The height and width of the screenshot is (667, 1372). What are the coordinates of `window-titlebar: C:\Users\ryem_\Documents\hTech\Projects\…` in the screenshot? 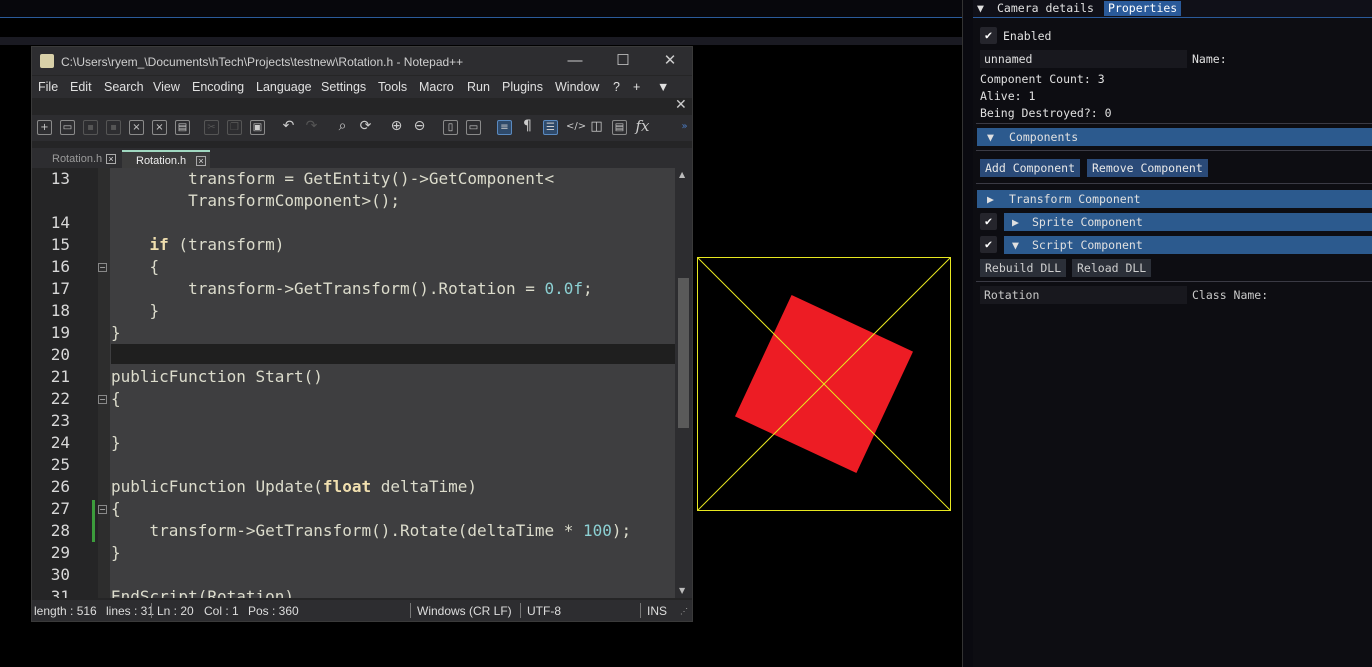 It's located at (362, 61).